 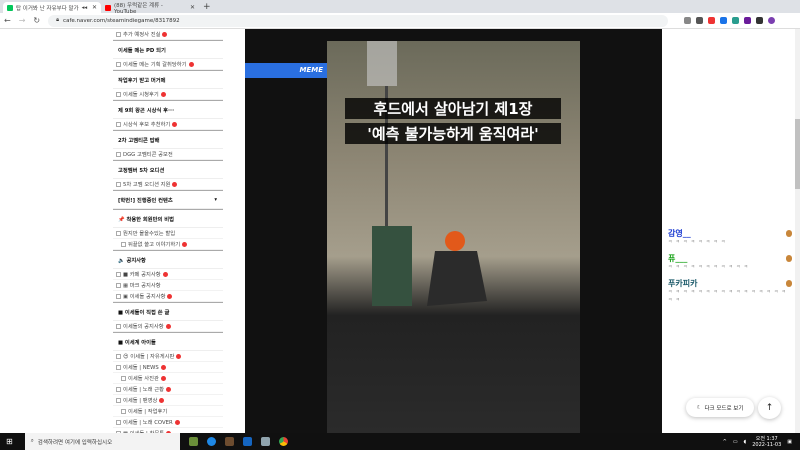 I want to click on menu-item: 이세돌 | 노래 COVER, so click(x=168, y=422).